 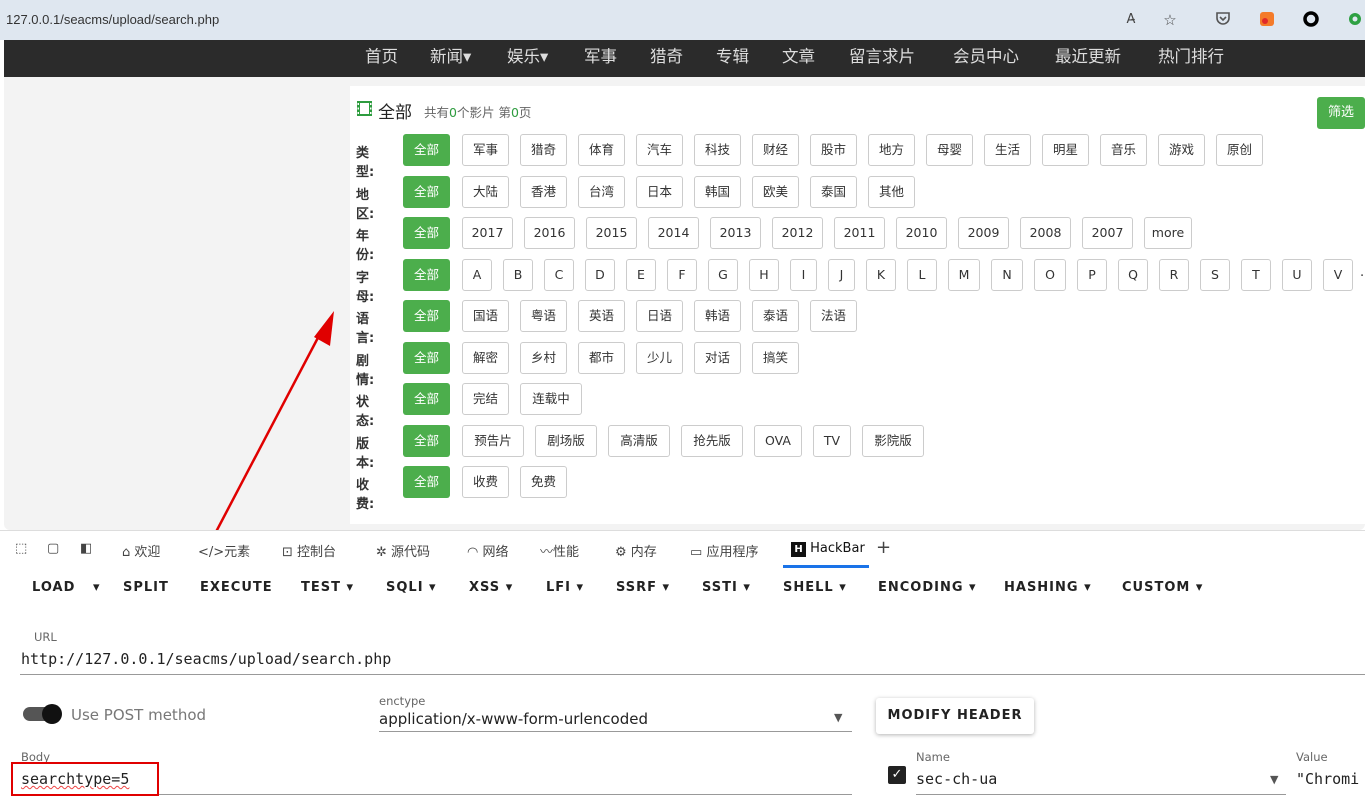 What do you see at coordinates (1256, 275) in the screenshot?
I see `filter-tag: T` at bounding box center [1256, 275].